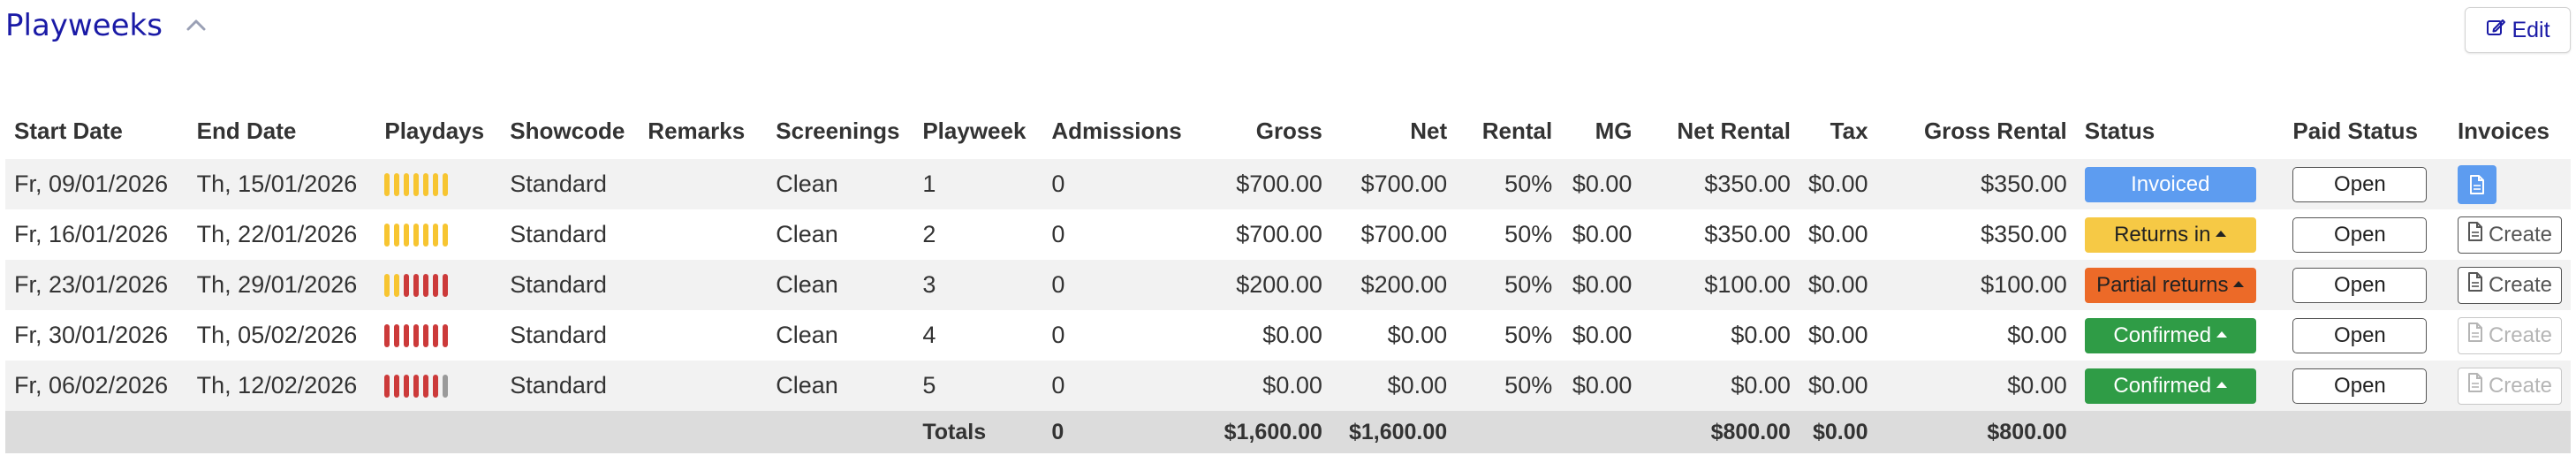 The width and height of the screenshot is (2576, 463). I want to click on status-cell: Returns in, so click(2179, 234).